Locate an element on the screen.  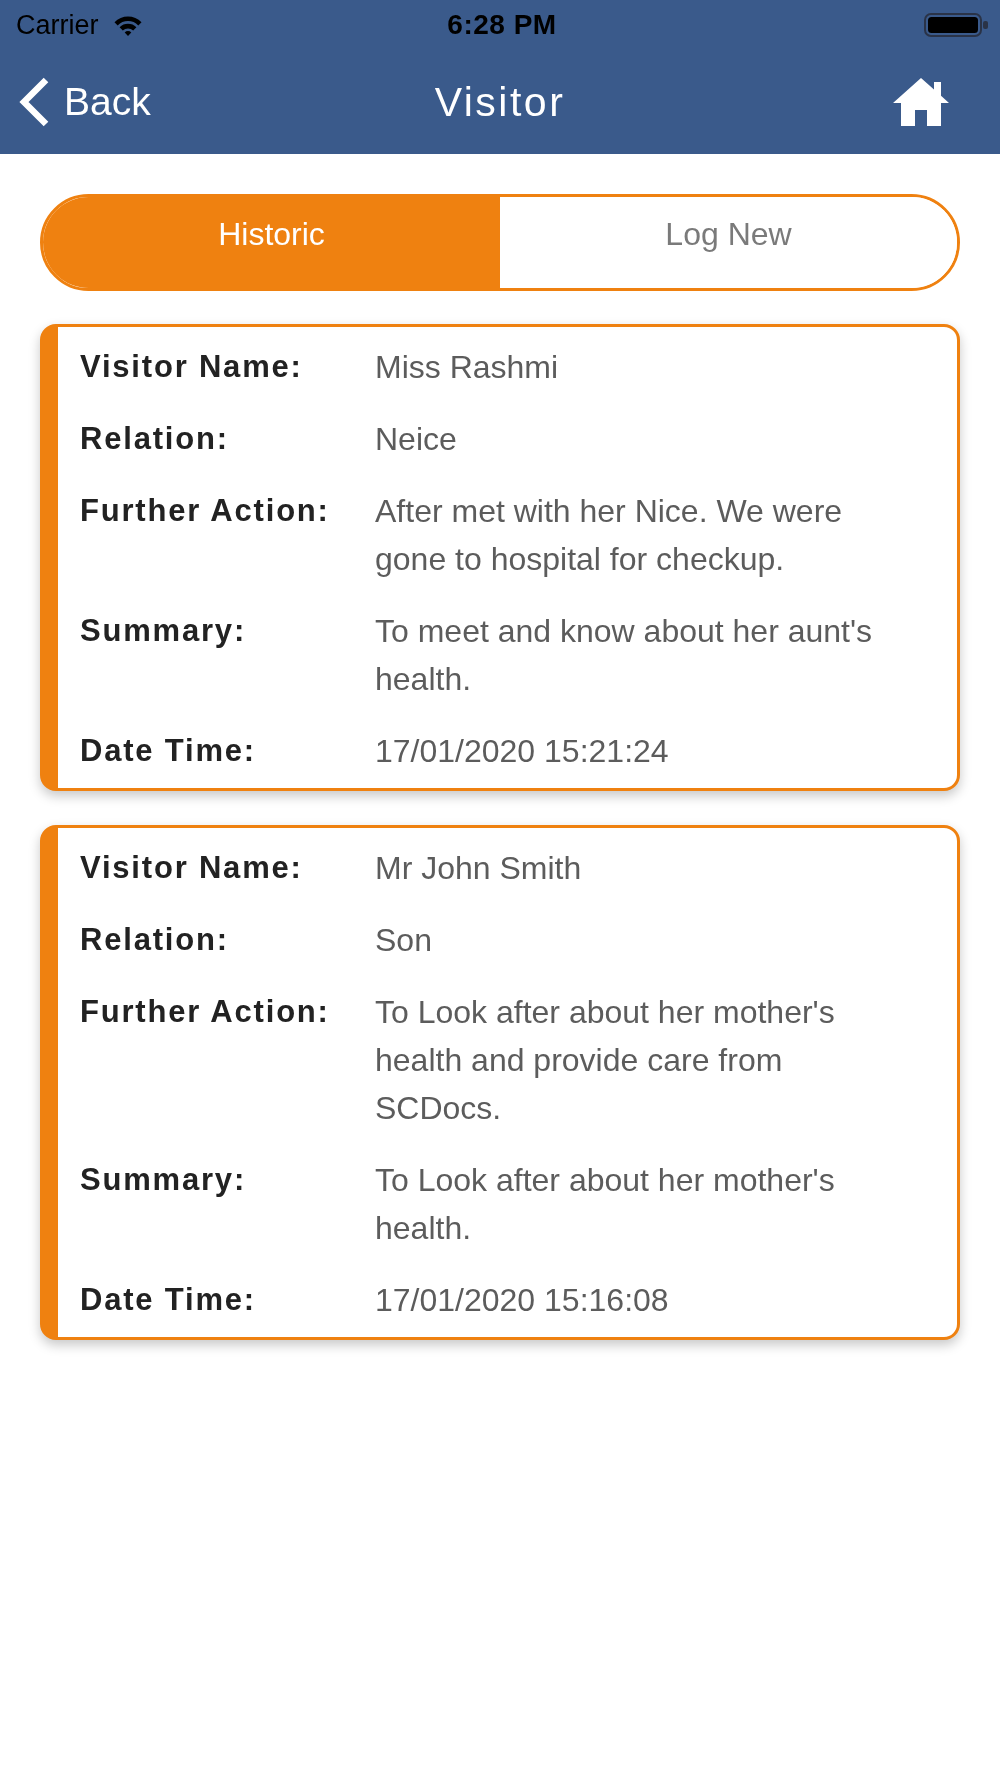
carrier-name: Carrier is located at coordinates (57, 25).